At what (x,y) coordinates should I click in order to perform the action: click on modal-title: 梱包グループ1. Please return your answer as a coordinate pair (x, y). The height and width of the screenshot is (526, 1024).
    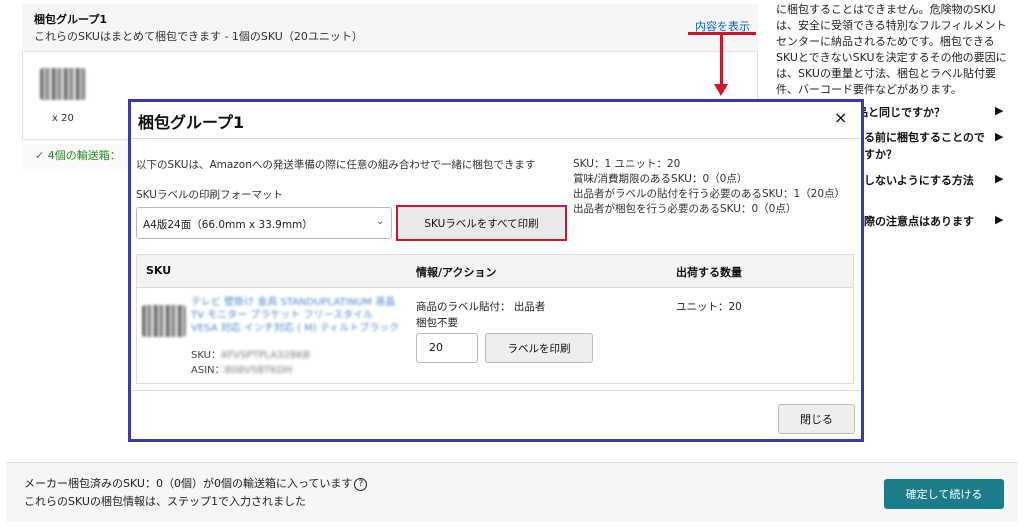
    Looking at the image, I should click on (191, 122).